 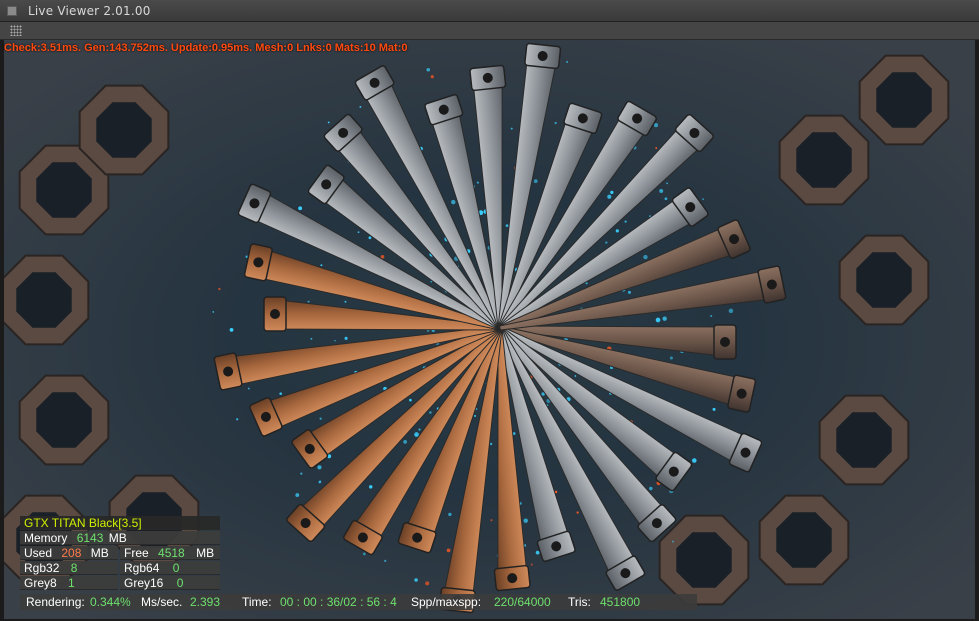 I want to click on tris-label: Tris:, so click(x=579, y=602).